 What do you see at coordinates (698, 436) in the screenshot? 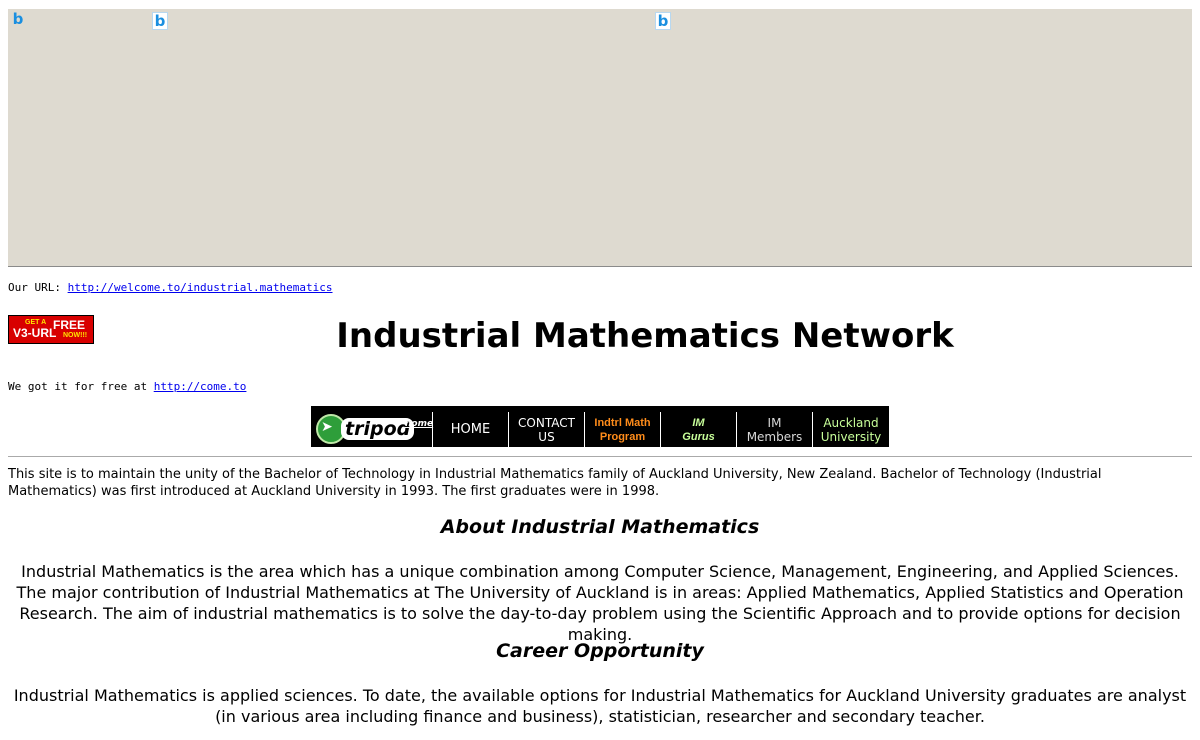
I see `nav-gurus-line2: Gurus` at bounding box center [698, 436].